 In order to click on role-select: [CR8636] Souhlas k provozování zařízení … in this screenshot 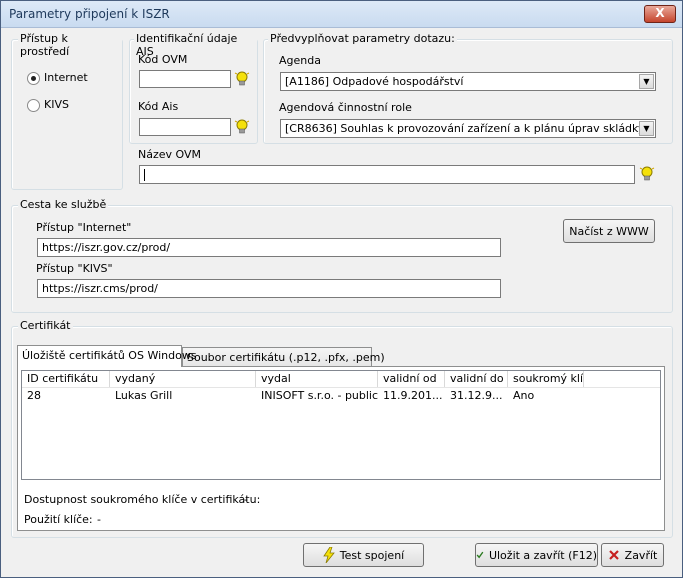, I will do `click(468, 128)`.